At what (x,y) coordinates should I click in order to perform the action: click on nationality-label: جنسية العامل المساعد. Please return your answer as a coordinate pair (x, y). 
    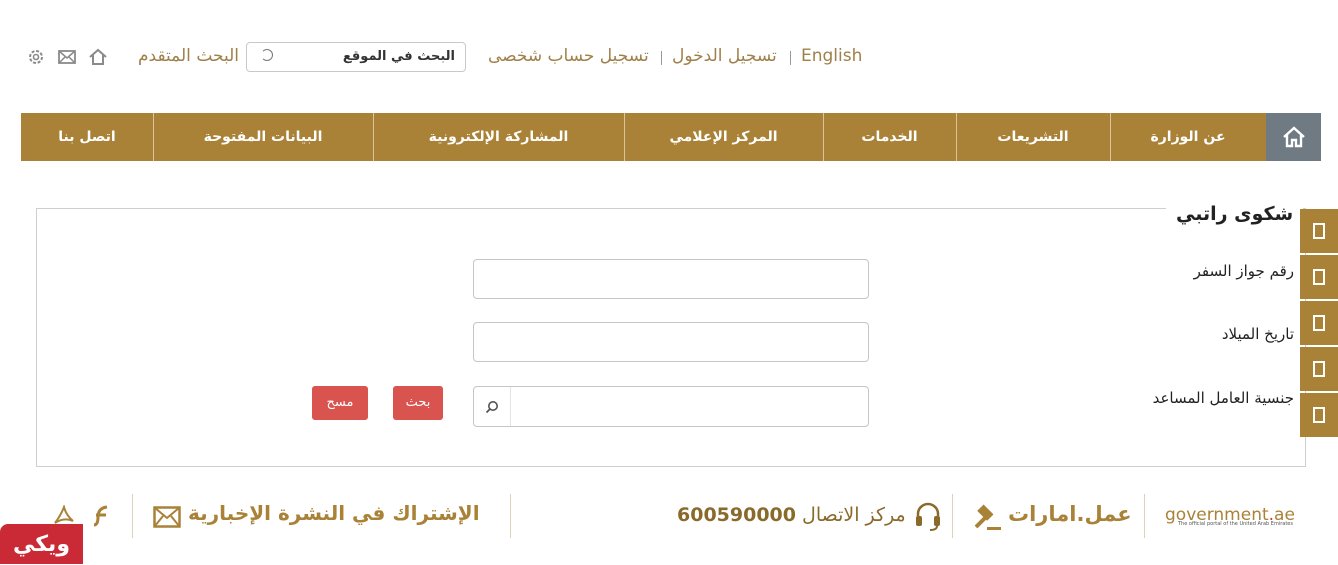
    Looking at the image, I should click on (1223, 398).